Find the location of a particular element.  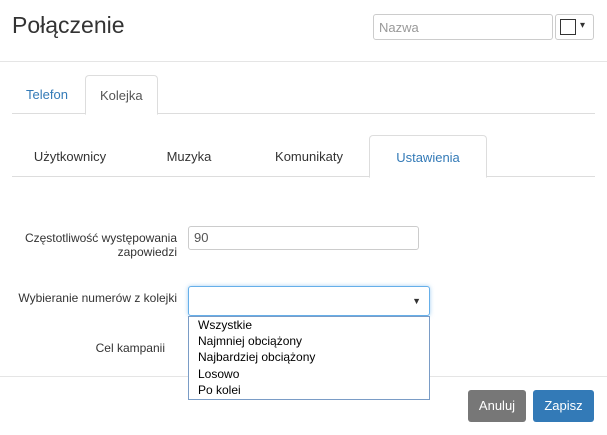

dial-label: Wybieranie numerów z kolejki is located at coordinates (97, 298).